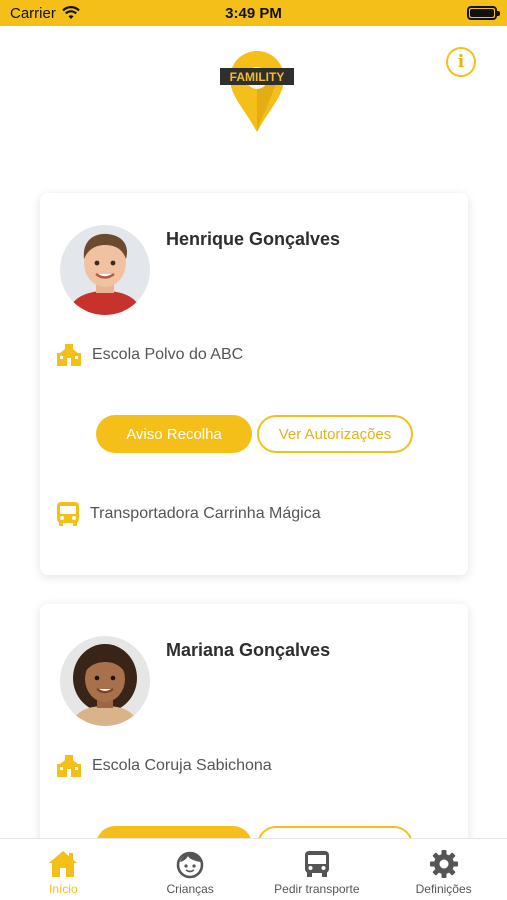 The image size is (507, 900). What do you see at coordinates (257, 91) in the screenshot?
I see `famility-logo: FAMILITY` at bounding box center [257, 91].